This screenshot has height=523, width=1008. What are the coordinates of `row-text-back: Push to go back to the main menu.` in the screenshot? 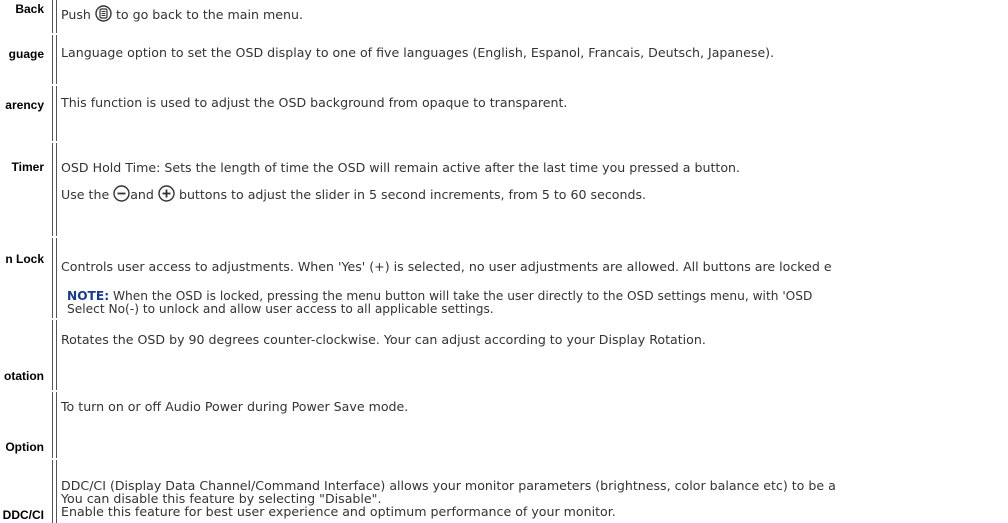 It's located at (182, 15).